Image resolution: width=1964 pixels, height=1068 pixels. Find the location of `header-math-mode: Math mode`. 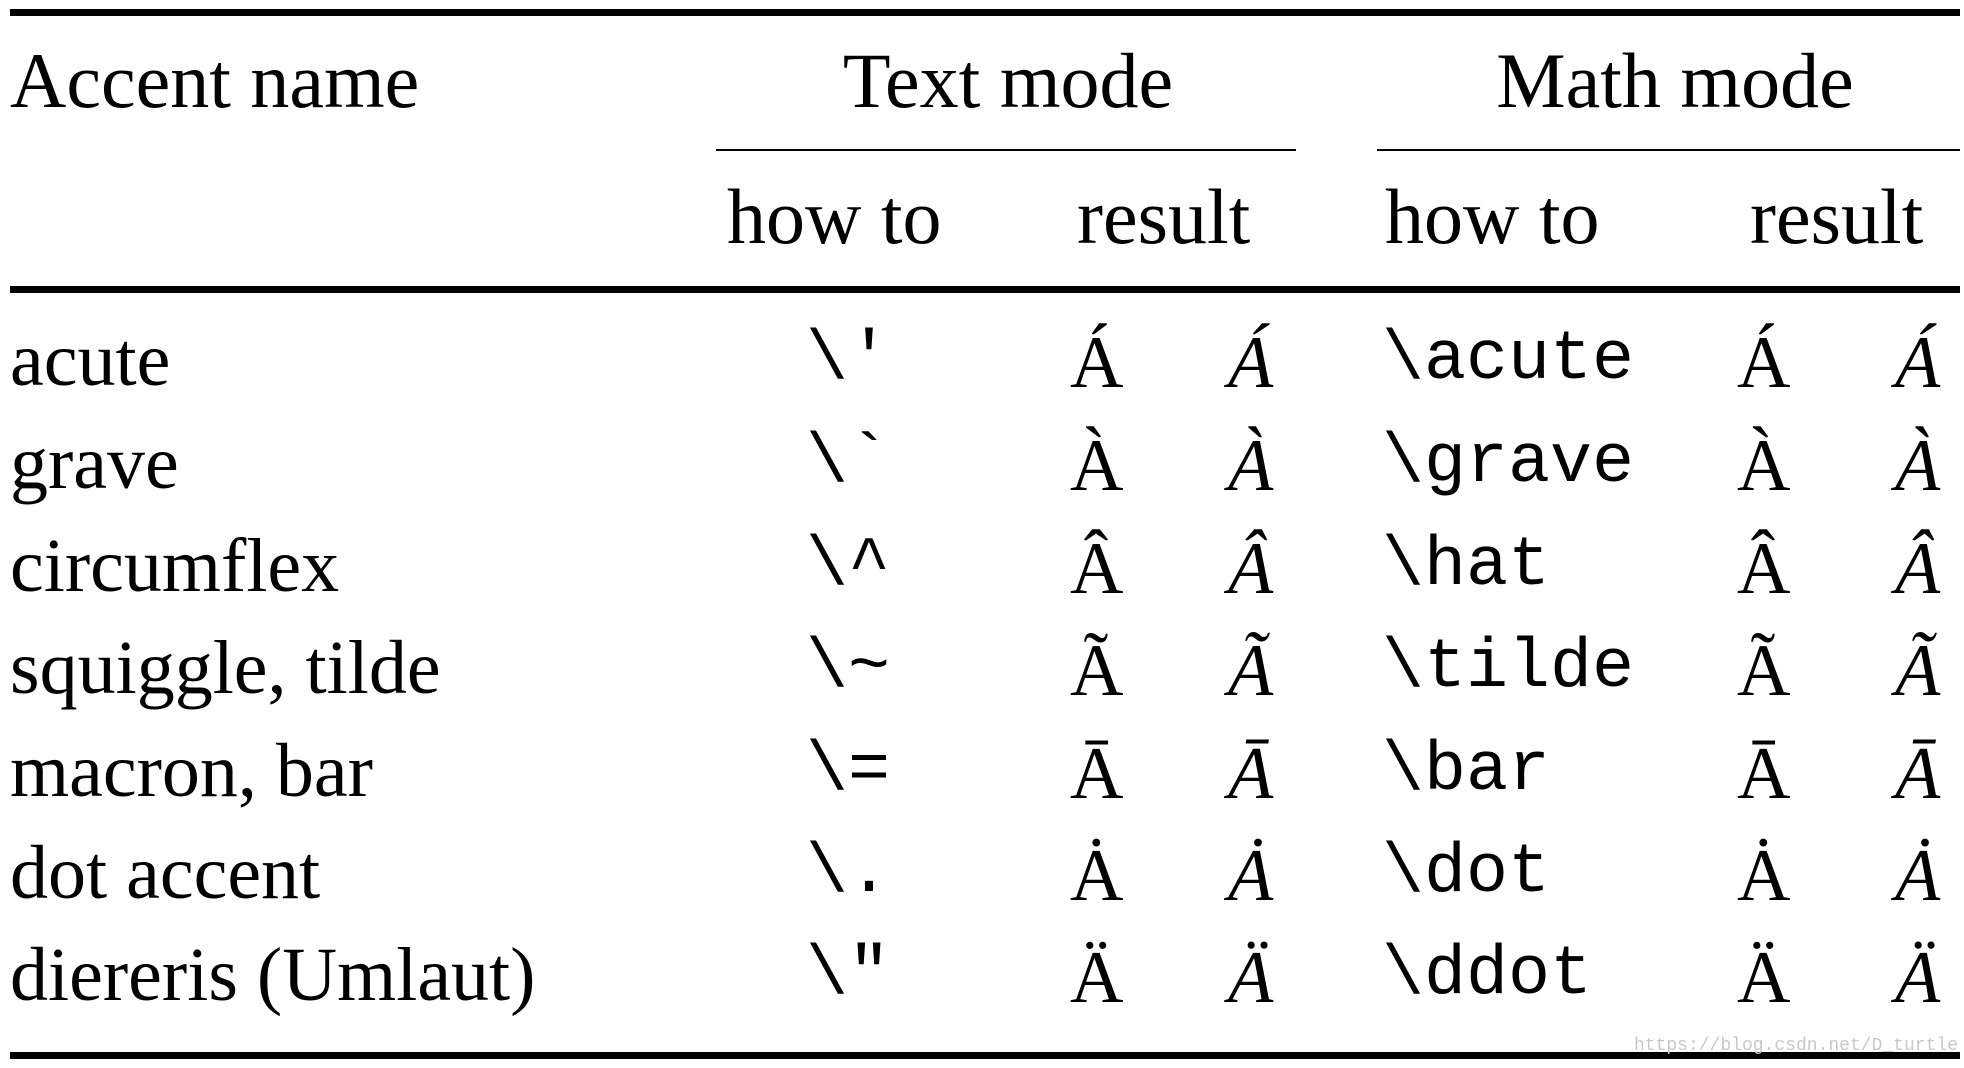

header-math-mode: Math mode is located at coordinates (1675, 80).